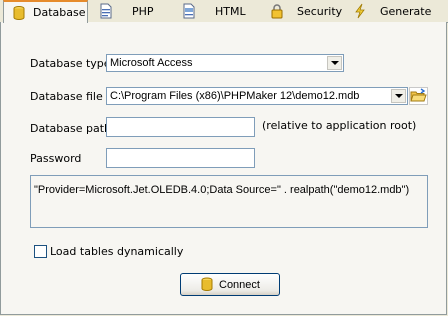 This screenshot has width=448, height=316. What do you see at coordinates (180, 127) in the screenshot?
I see `database-path-input` at bounding box center [180, 127].